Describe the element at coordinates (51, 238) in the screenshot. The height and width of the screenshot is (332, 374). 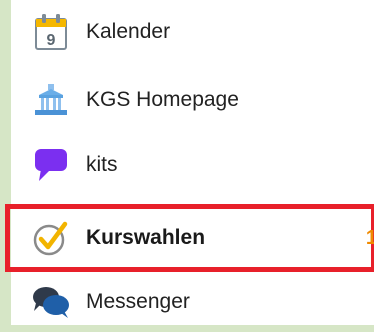
I see `checkmark-circle-icon` at that location.